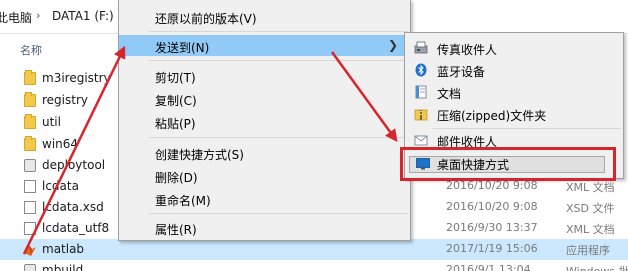 This screenshot has width=628, height=271. I want to click on chevron-right-icon: ❯, so click(392, 45).